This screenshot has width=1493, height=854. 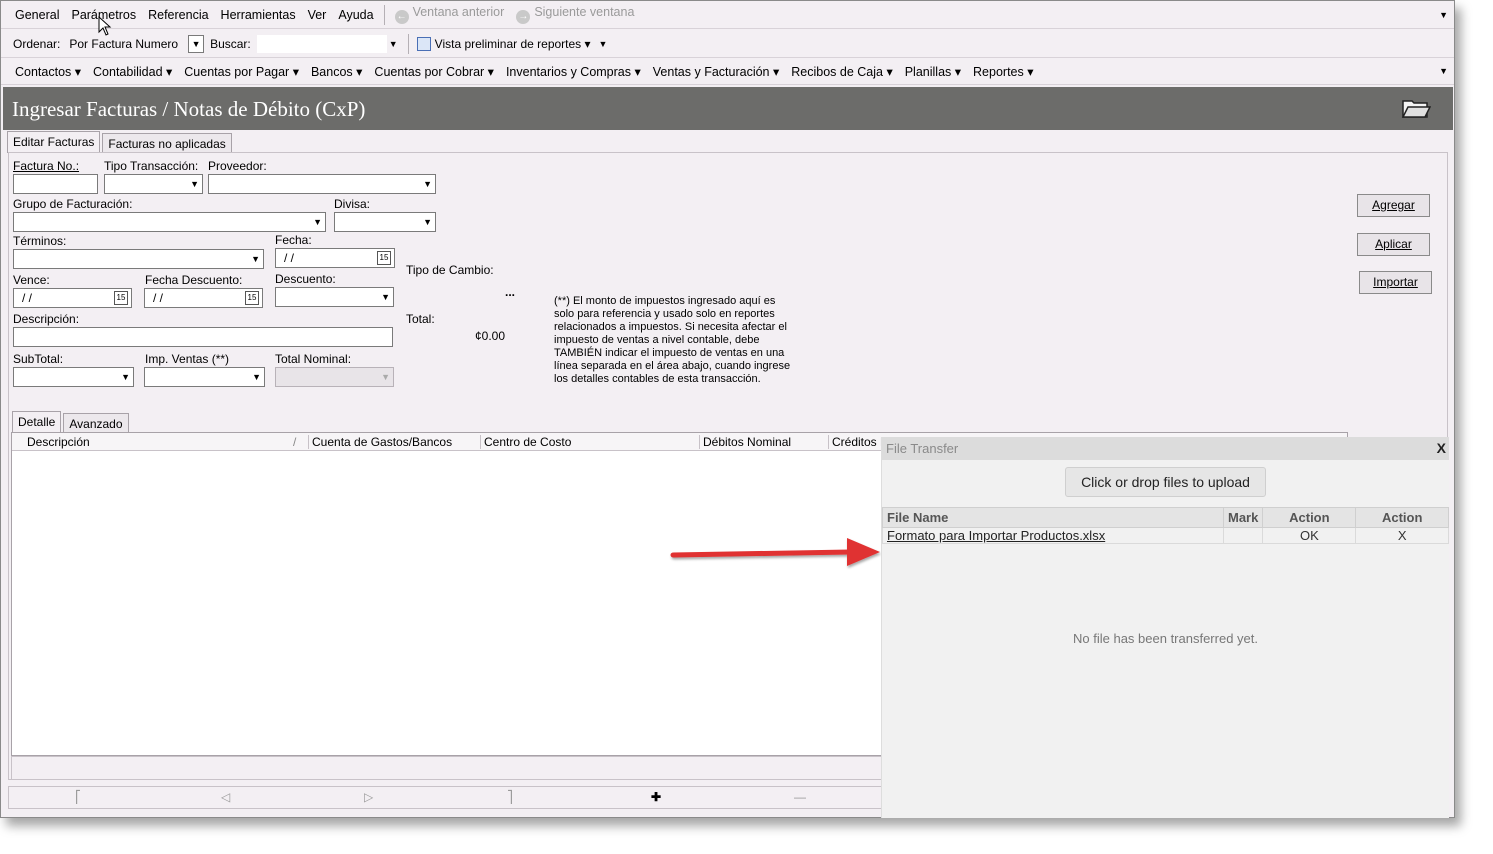 What do you see at coordinates (203, 337) in the screenshot?
I see `descripcion-input` at bounding box center [203, 337].